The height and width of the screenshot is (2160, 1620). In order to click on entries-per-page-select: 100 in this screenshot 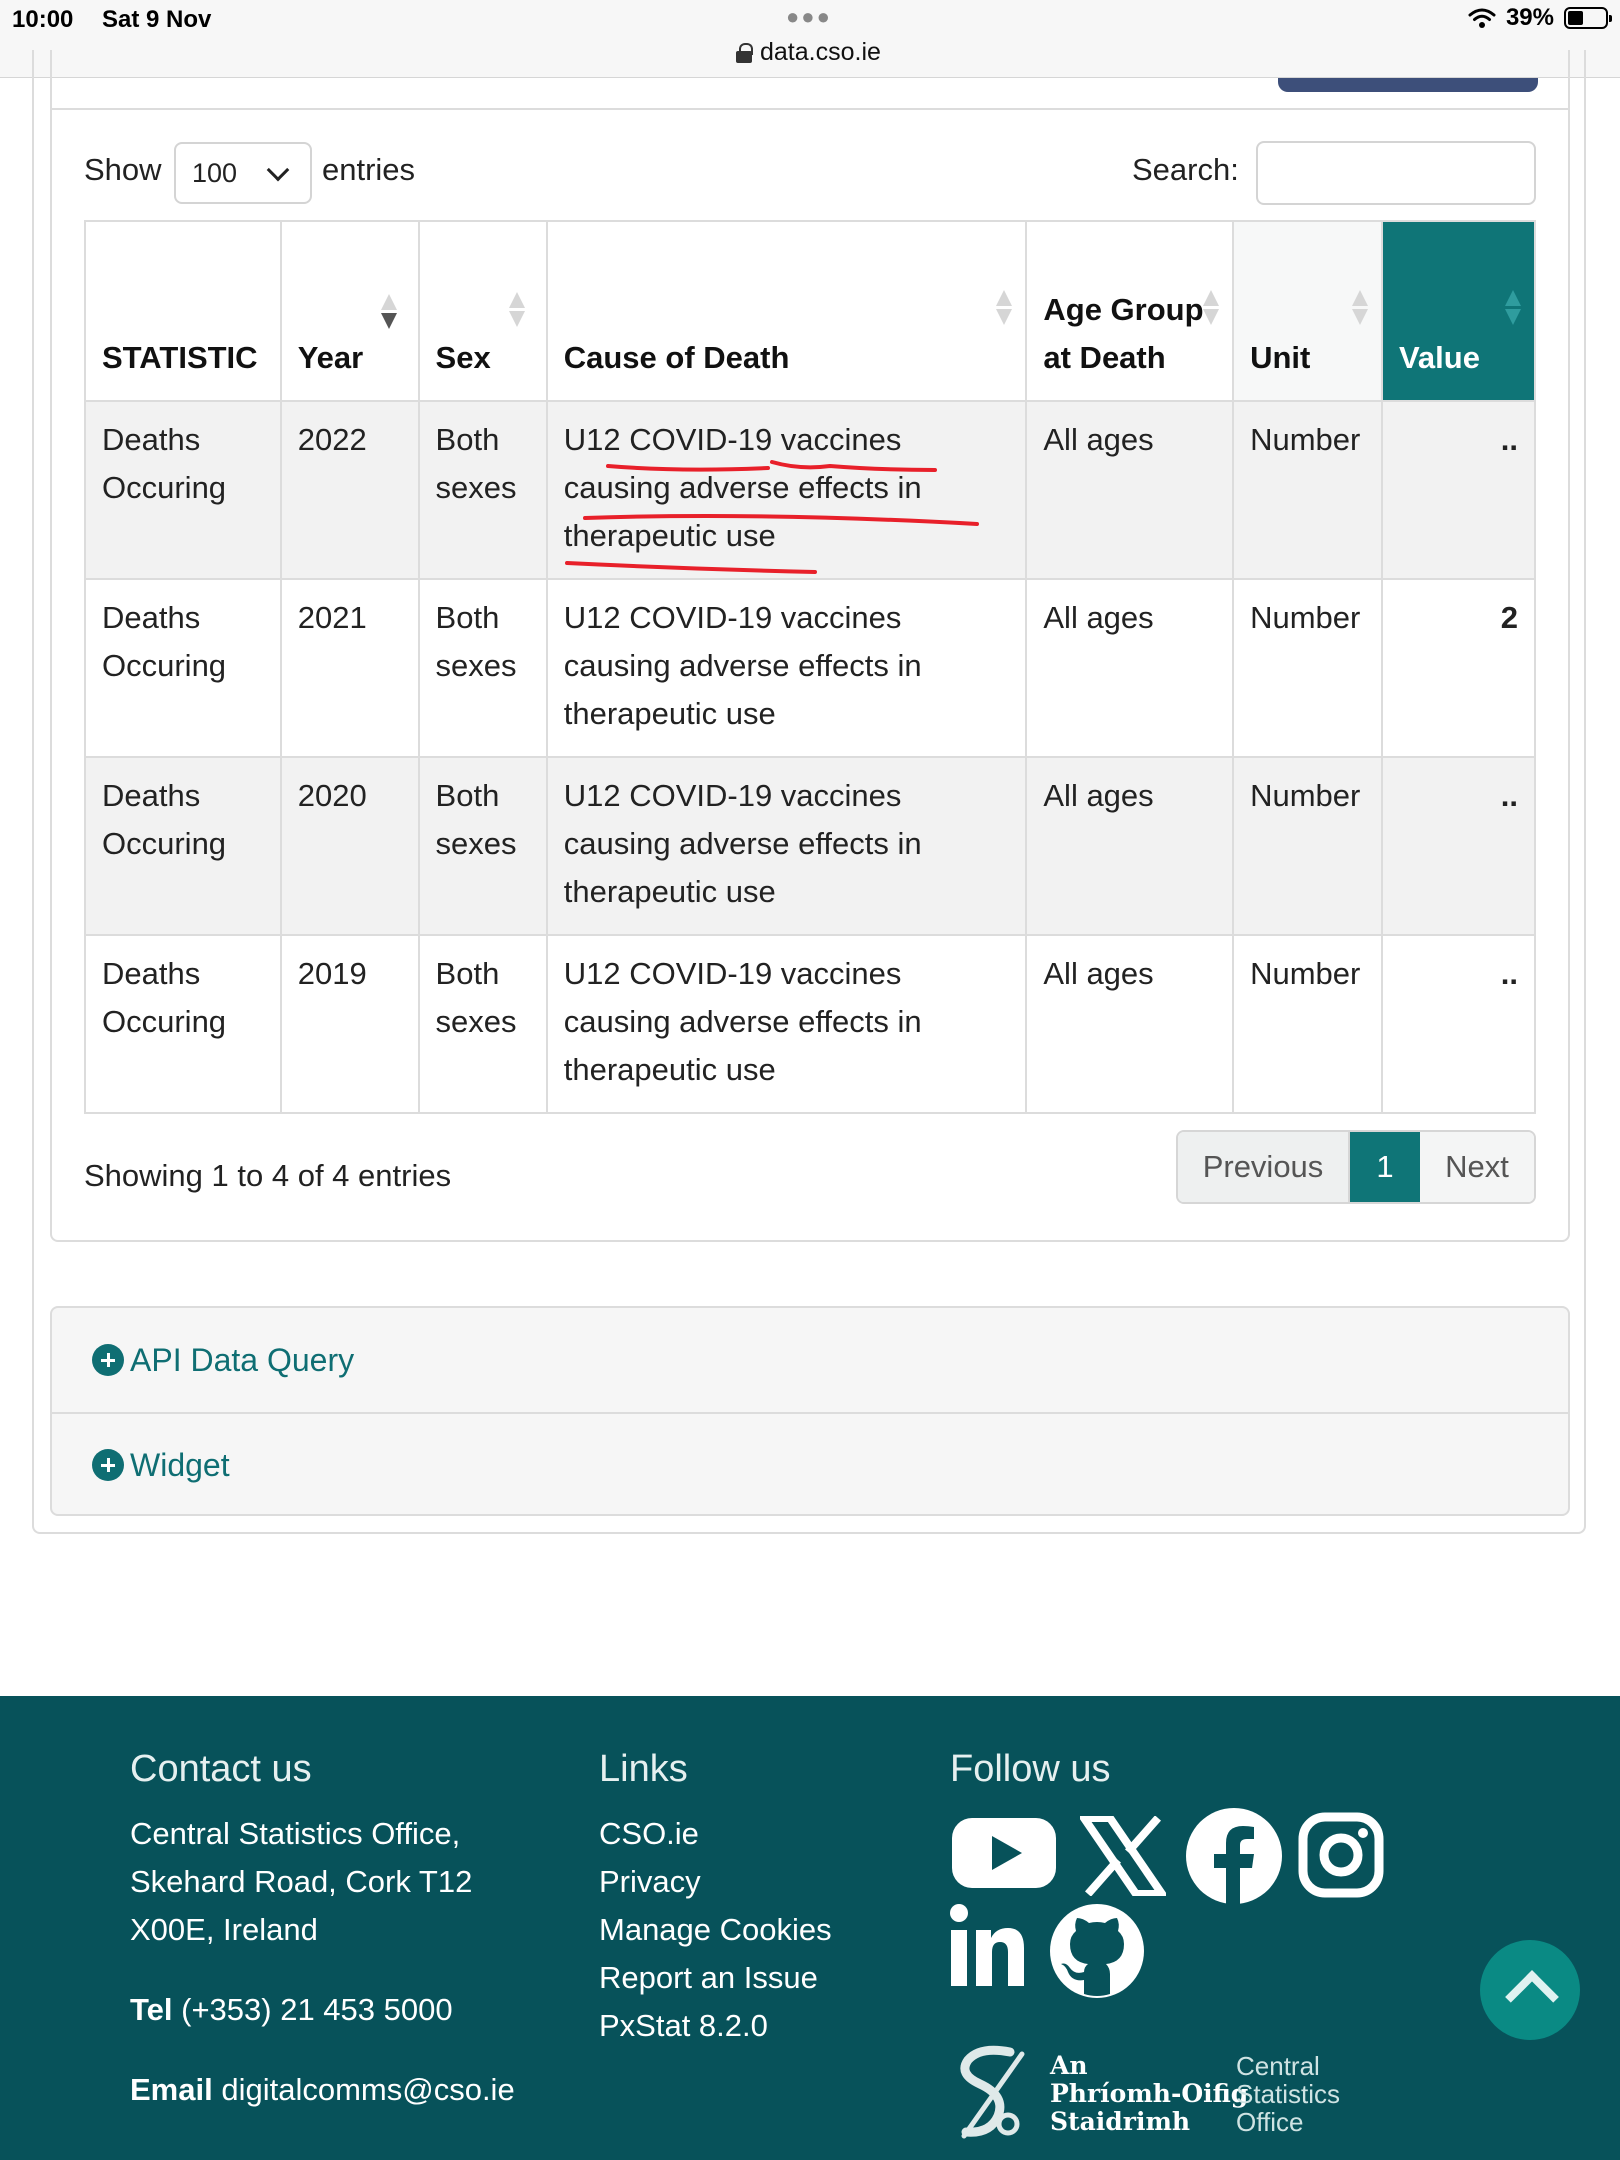, I will do `click(243, 173)`.